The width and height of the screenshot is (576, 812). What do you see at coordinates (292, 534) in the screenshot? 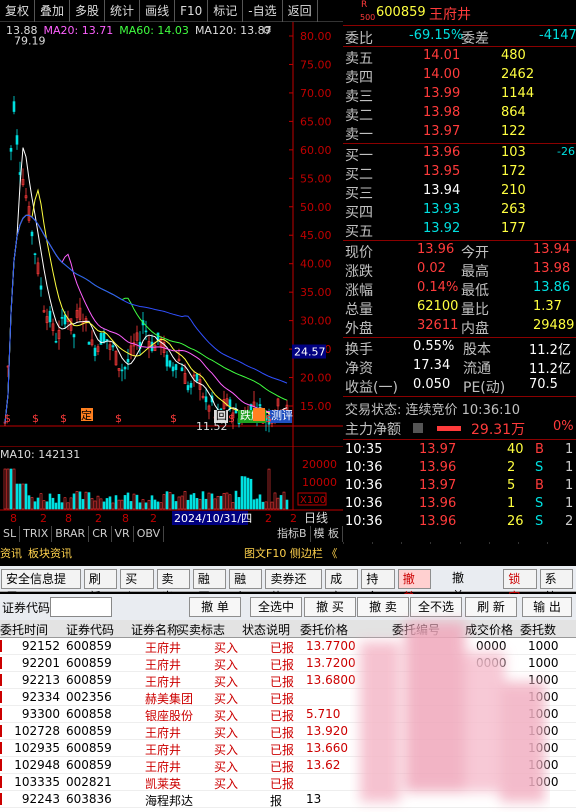
I see `indicator-extra-0: 指标B` at bounding box center [292, 534].